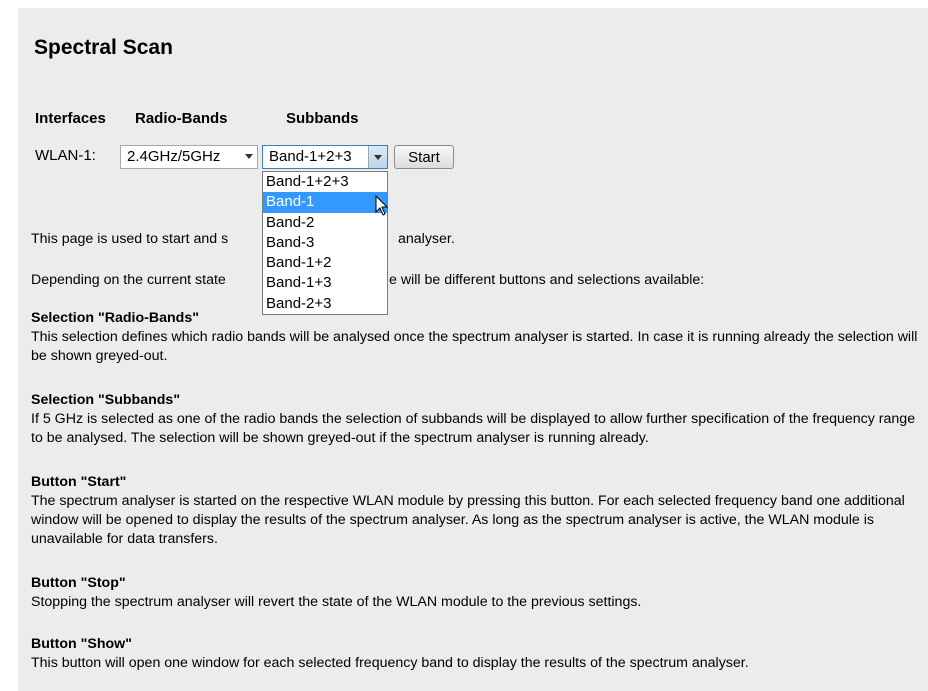 This screenshot has height=691, width=928. What do you see at coordinates (81, 644) in the screenshot?
I see `section-title: Button "Show"` at bounding box center [81, 644].